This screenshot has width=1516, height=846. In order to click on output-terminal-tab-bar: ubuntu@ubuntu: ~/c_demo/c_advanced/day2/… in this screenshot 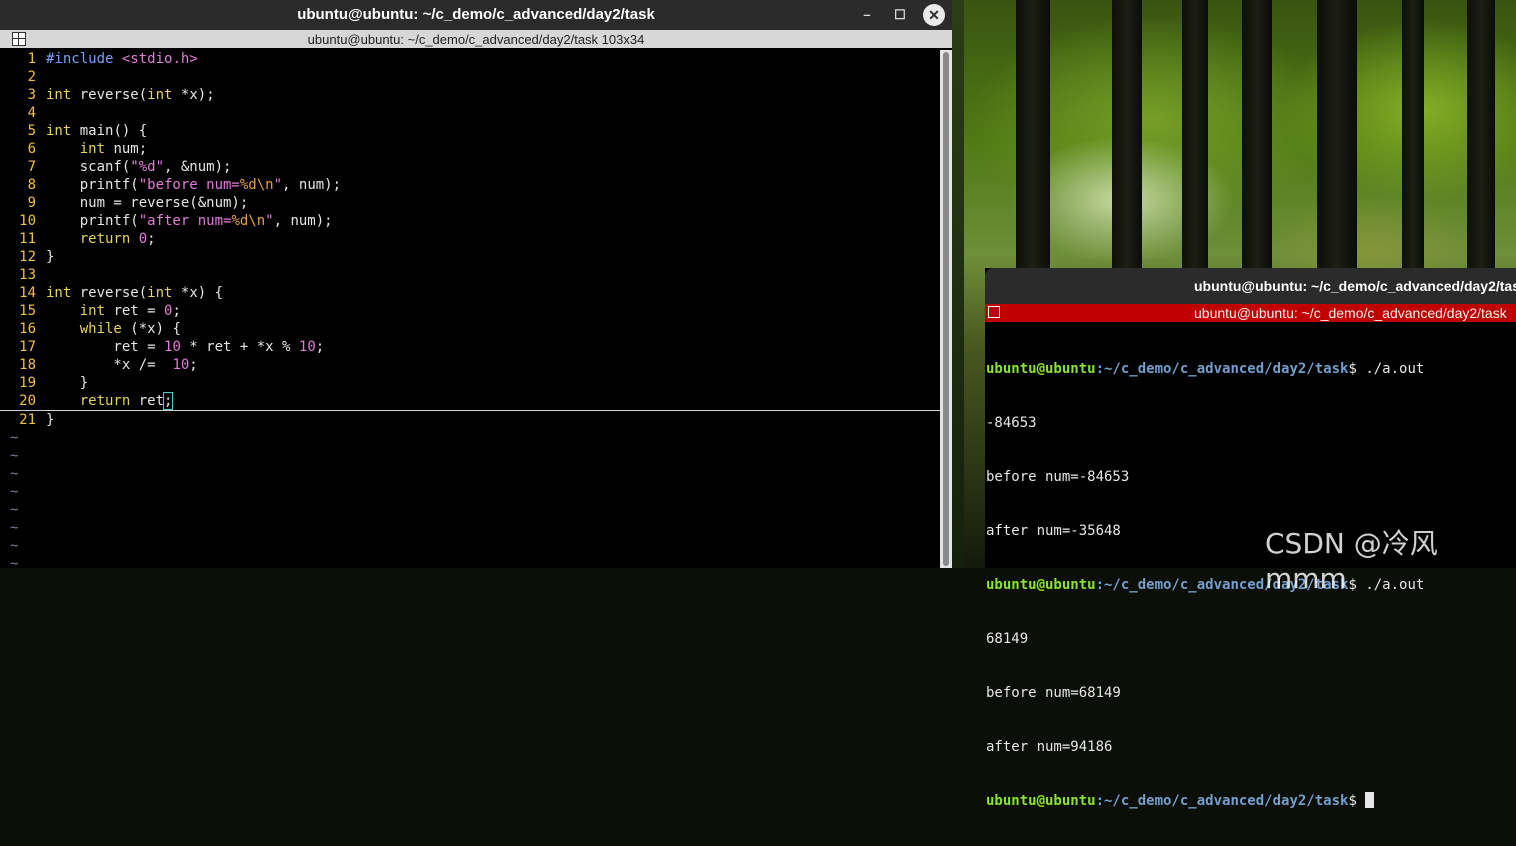, I will do `click(1250, 313)`.